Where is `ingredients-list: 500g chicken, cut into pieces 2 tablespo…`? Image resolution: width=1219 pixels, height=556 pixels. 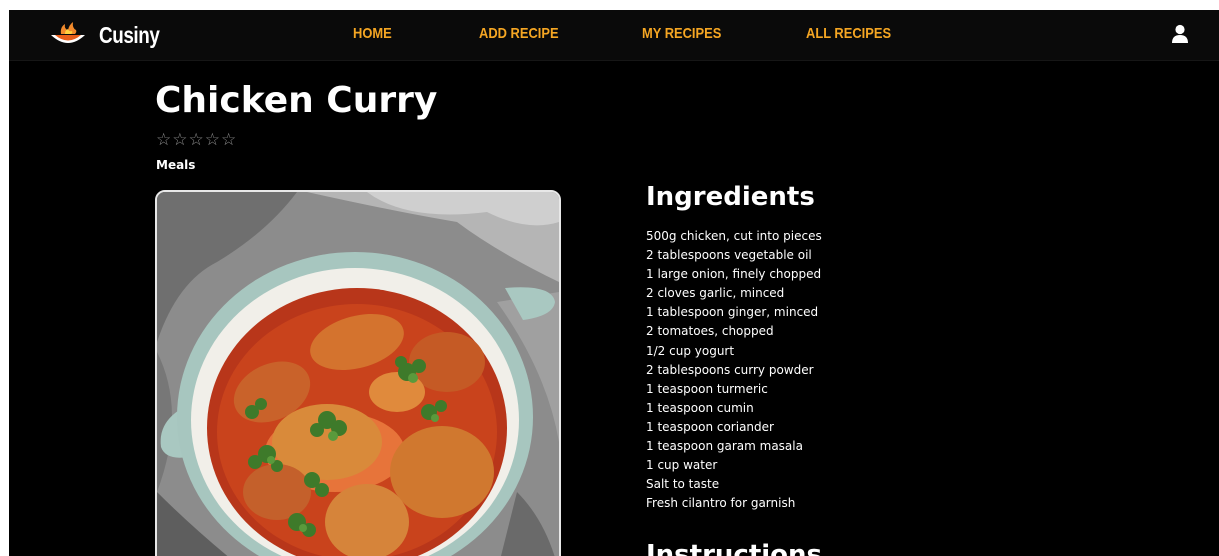 ingredients-list: 500g chicken, cut into pieces 2 tablespo… is located at coordinates (734, 370).